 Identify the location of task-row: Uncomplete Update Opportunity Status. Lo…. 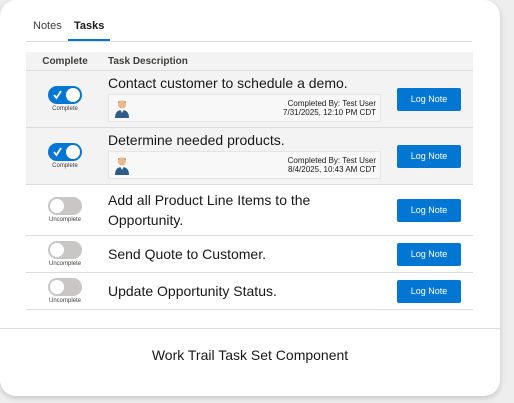
(249, 291).